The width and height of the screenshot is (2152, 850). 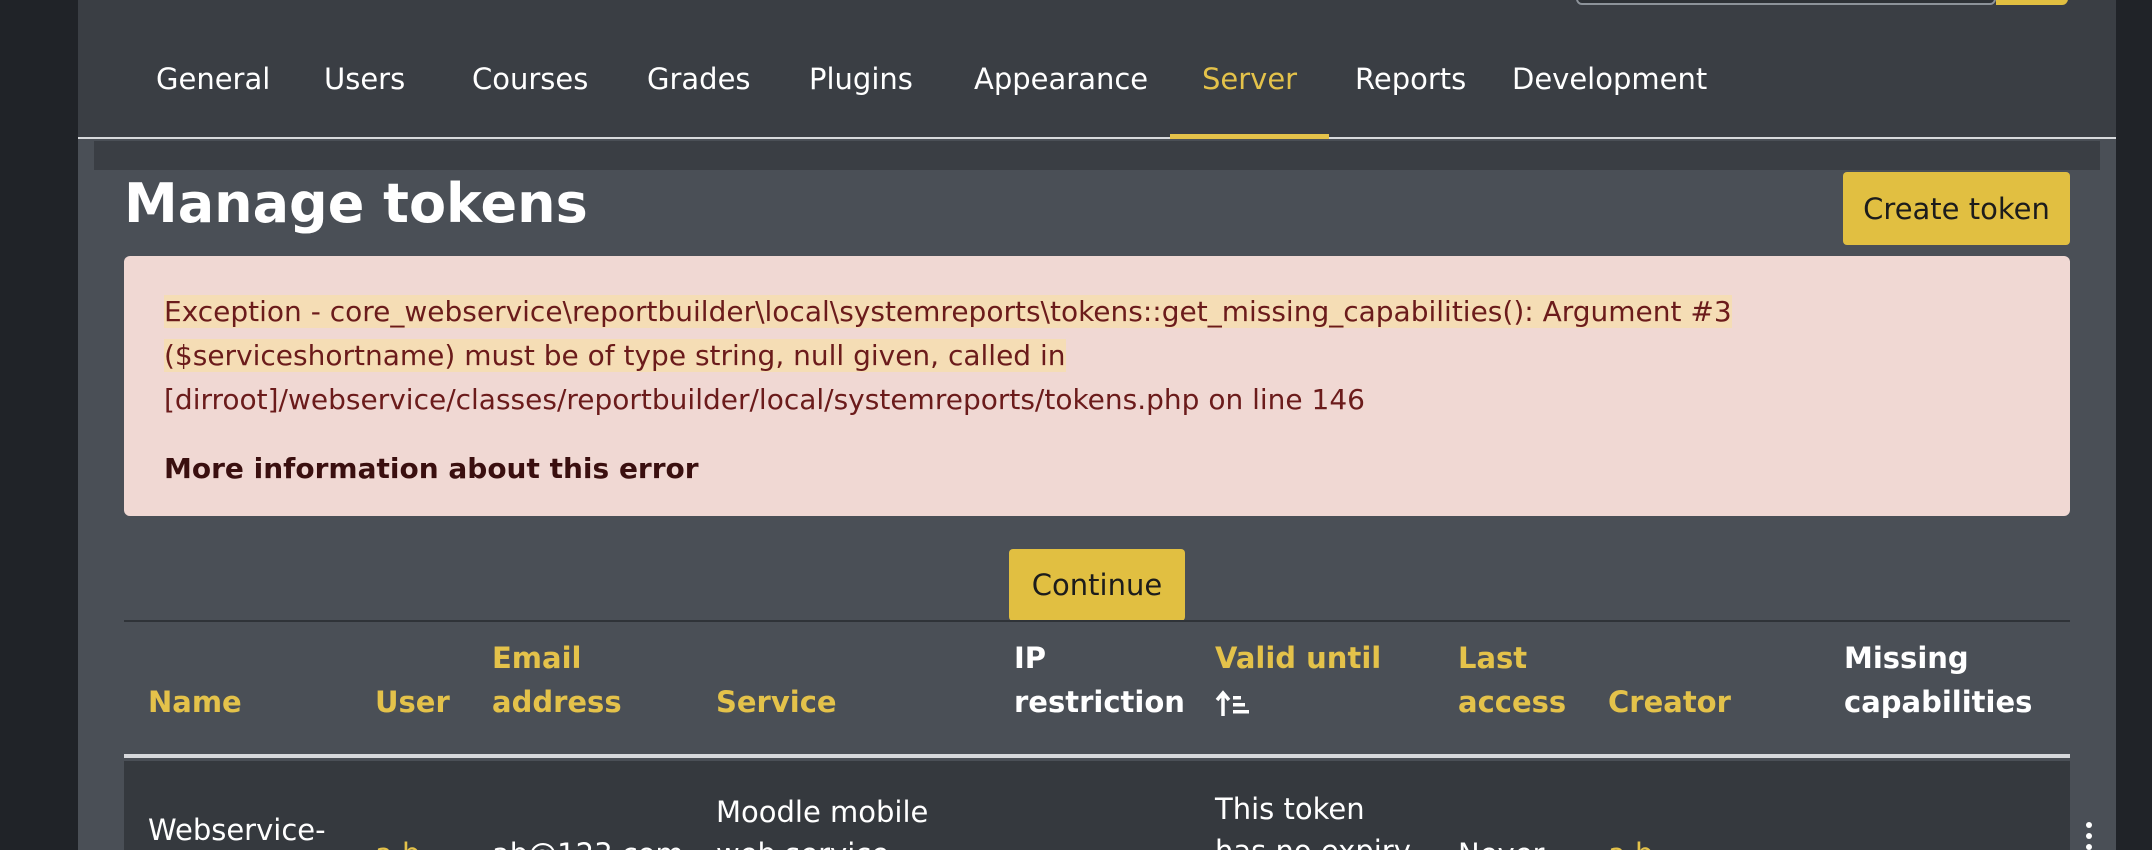 I want to click on column-header-valid-until: Valid until, so click(x=1298, y=680).